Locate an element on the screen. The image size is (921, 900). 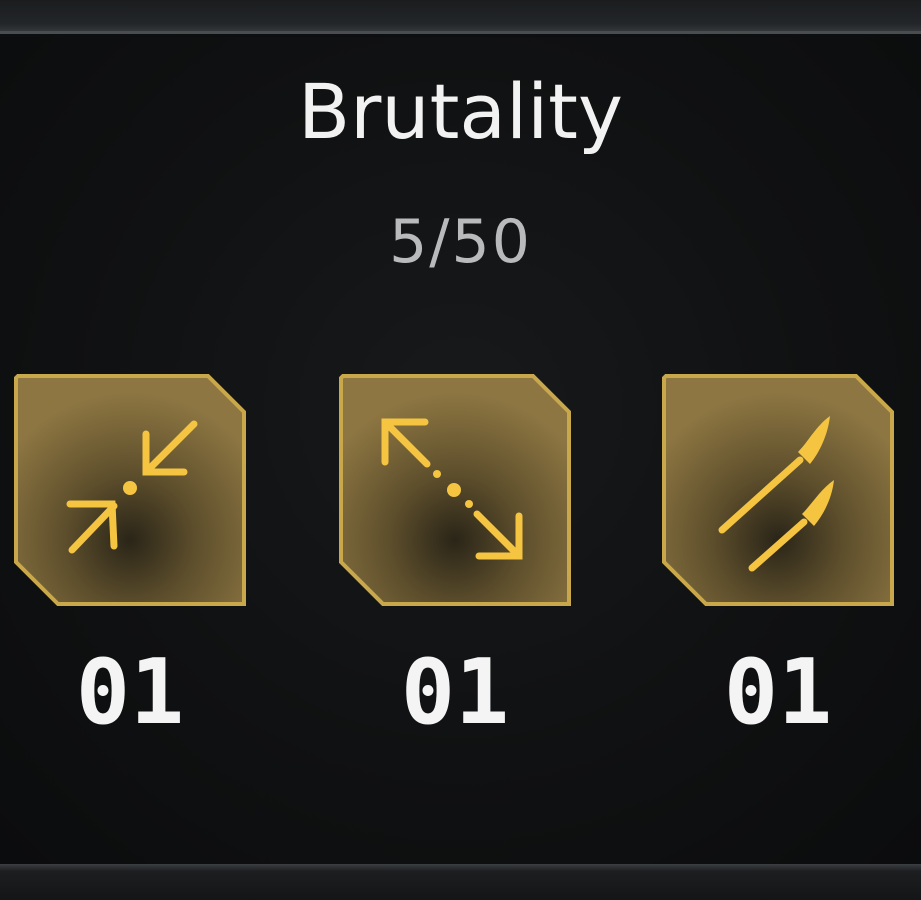
challenge-progress: 5/50 is located at coordinates (460, 242).